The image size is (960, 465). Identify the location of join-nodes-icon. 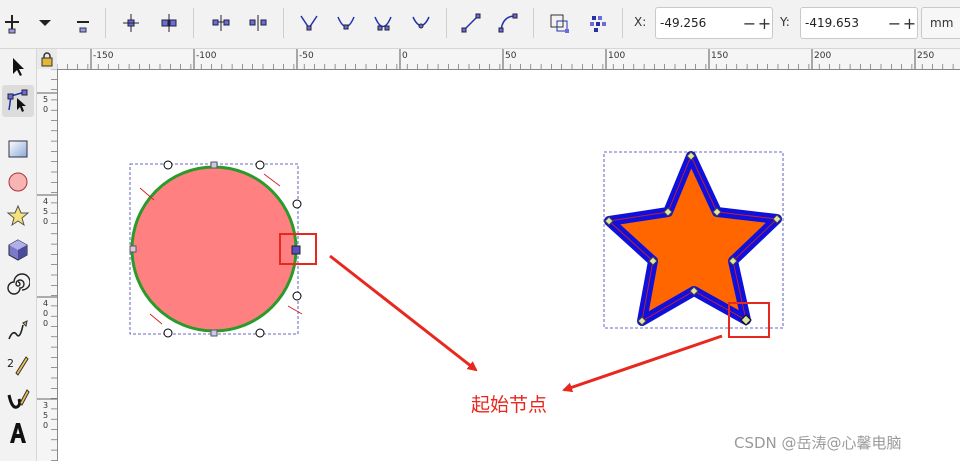
(131, 23).